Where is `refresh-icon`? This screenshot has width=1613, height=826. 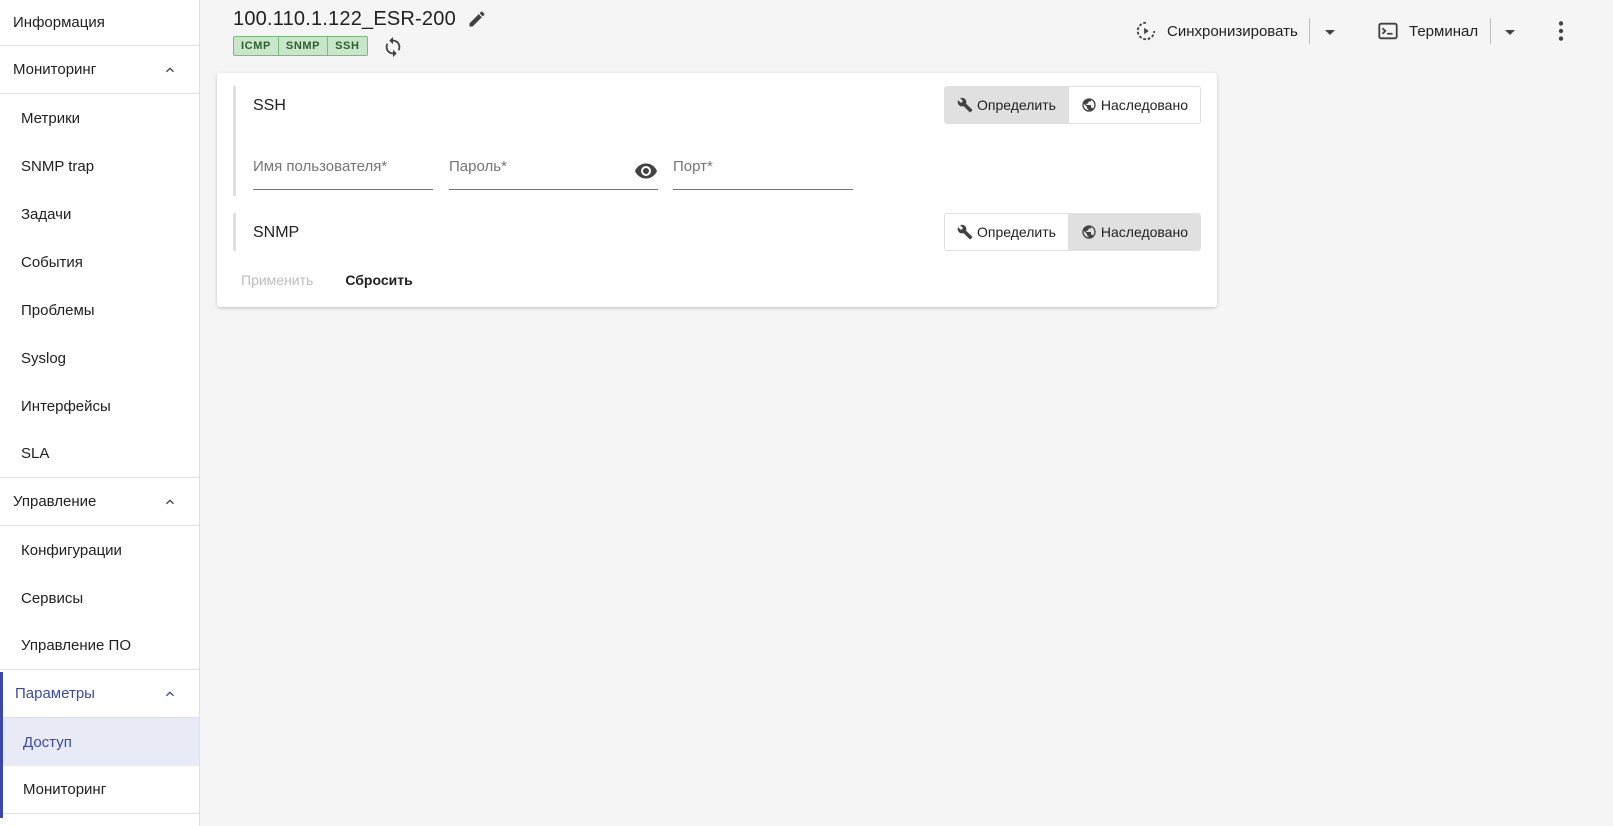
refresh-icon is located at coordinates (393, 47).